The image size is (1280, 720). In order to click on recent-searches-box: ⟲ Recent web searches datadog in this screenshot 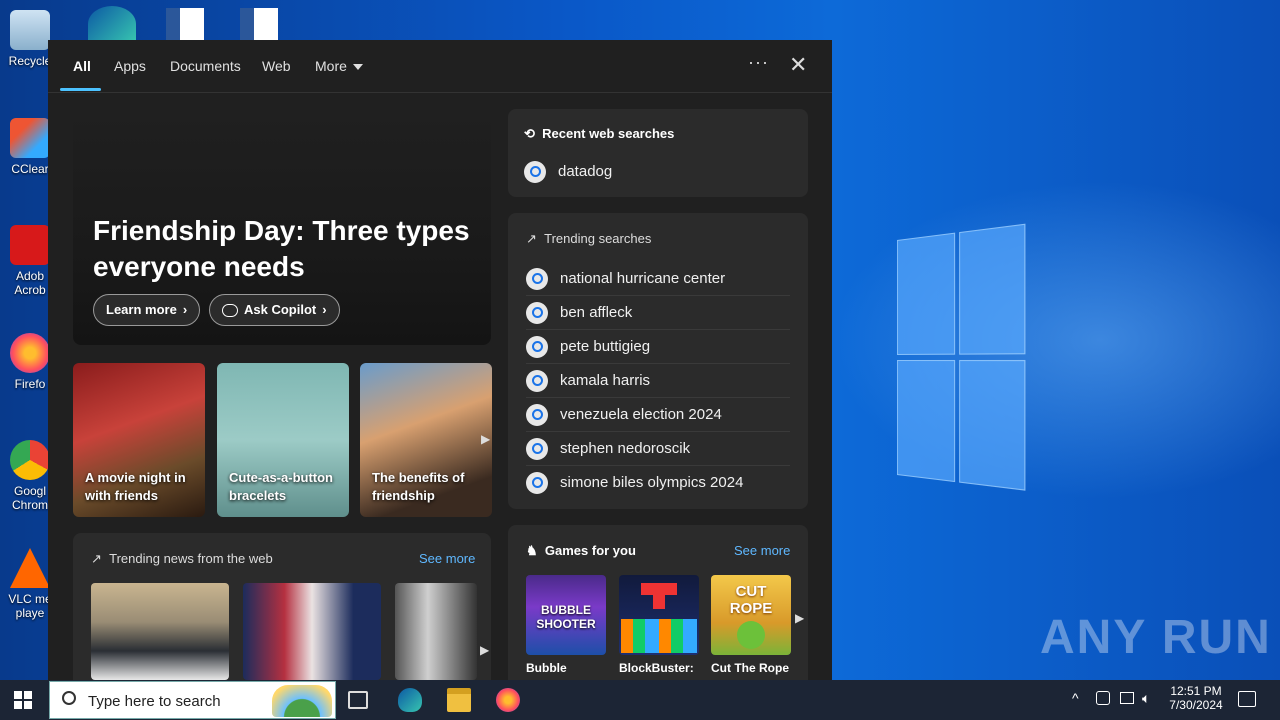, I will do `click(658, 153)`.